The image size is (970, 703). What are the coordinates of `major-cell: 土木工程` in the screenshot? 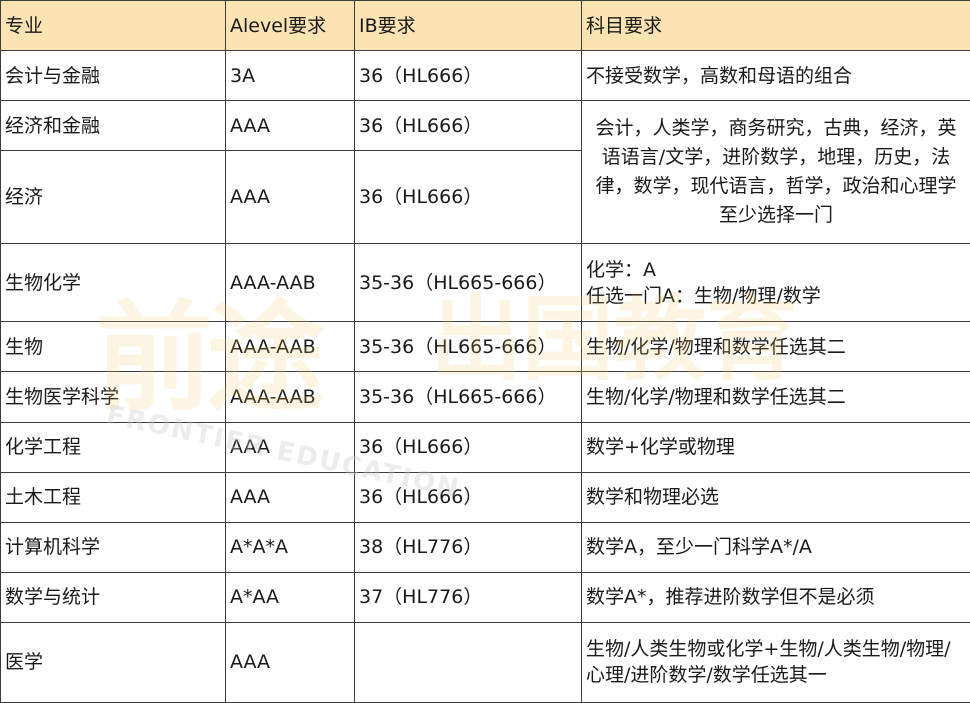 It's located at (113, 497).